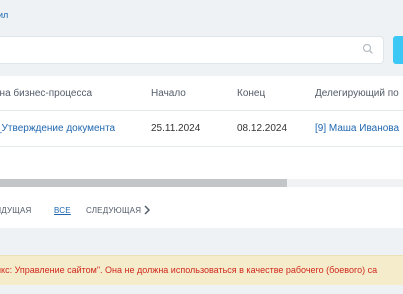 The height and width of the screenshot is (294, 403). What do you see at coordinates (143, 183) in the screenshot?
I see `horizontal-scrollbar-thumb` at bounding box center [143, 183].